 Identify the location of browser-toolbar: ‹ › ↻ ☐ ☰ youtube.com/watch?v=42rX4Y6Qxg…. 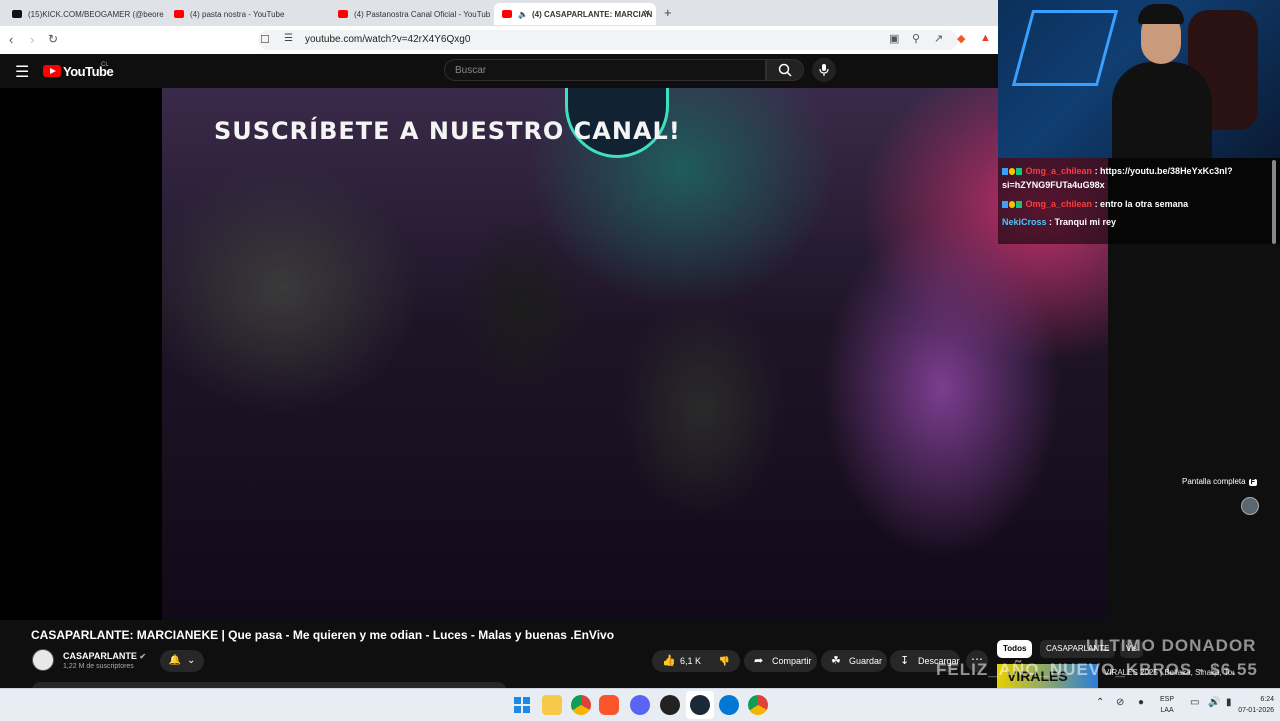
(500, 40).